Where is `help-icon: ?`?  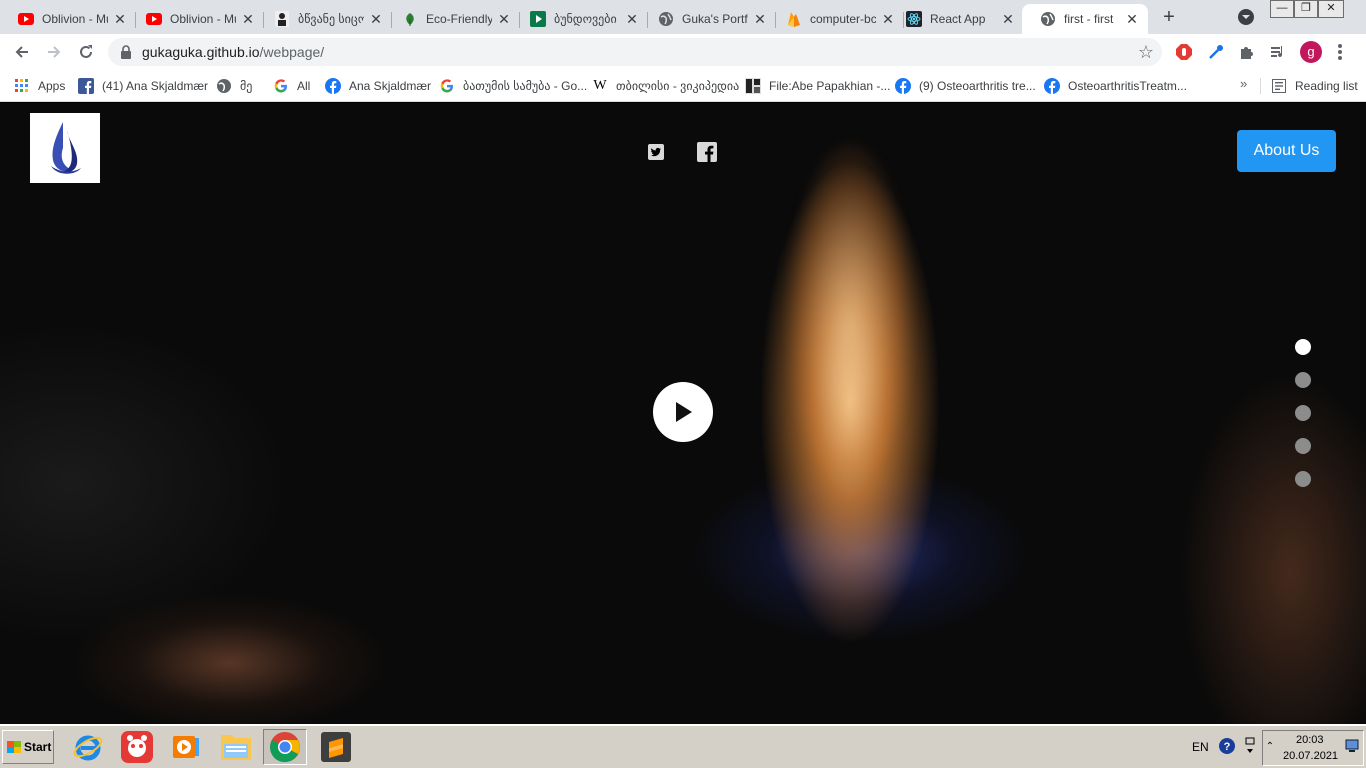 help-icon: ? is located at coordinates (1227, 746).